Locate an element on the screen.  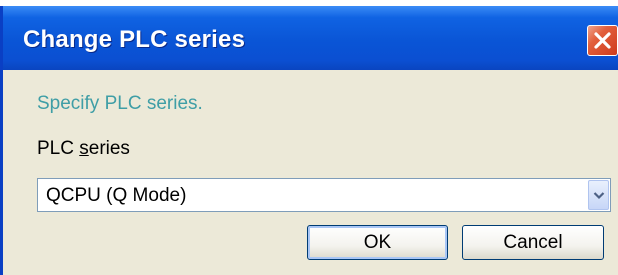
close-button is located at coordinates (602, 40).